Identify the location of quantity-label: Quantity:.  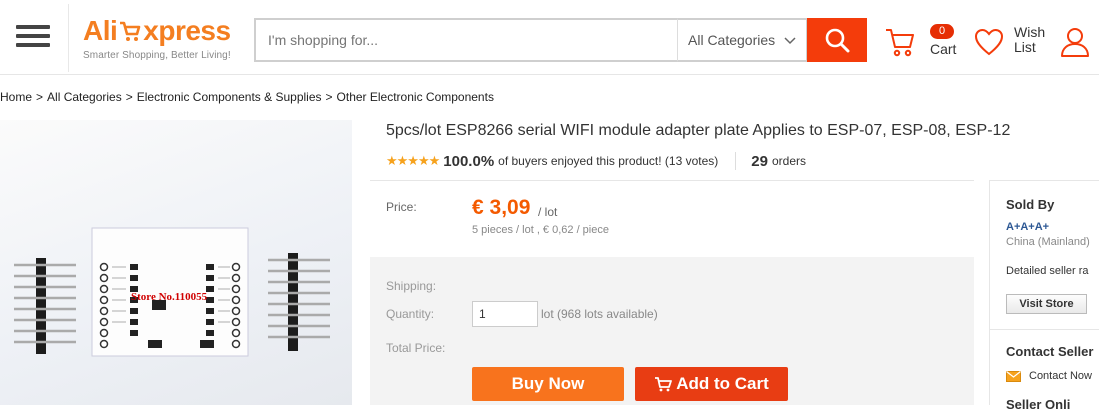
(410, 314).